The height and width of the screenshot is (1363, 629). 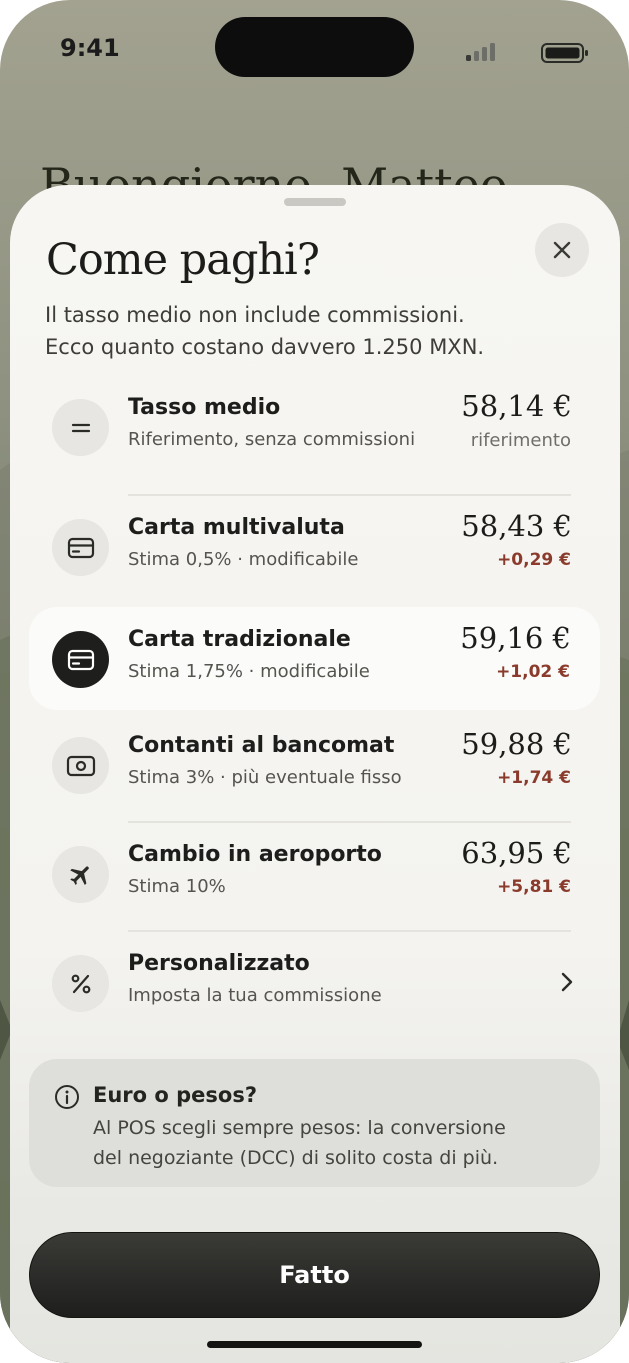 What do you see at coordinates (249, 671) in the screenshot?
I see `option-description: Stima 1,75% · modificabile` at bounding box center [249, 671].